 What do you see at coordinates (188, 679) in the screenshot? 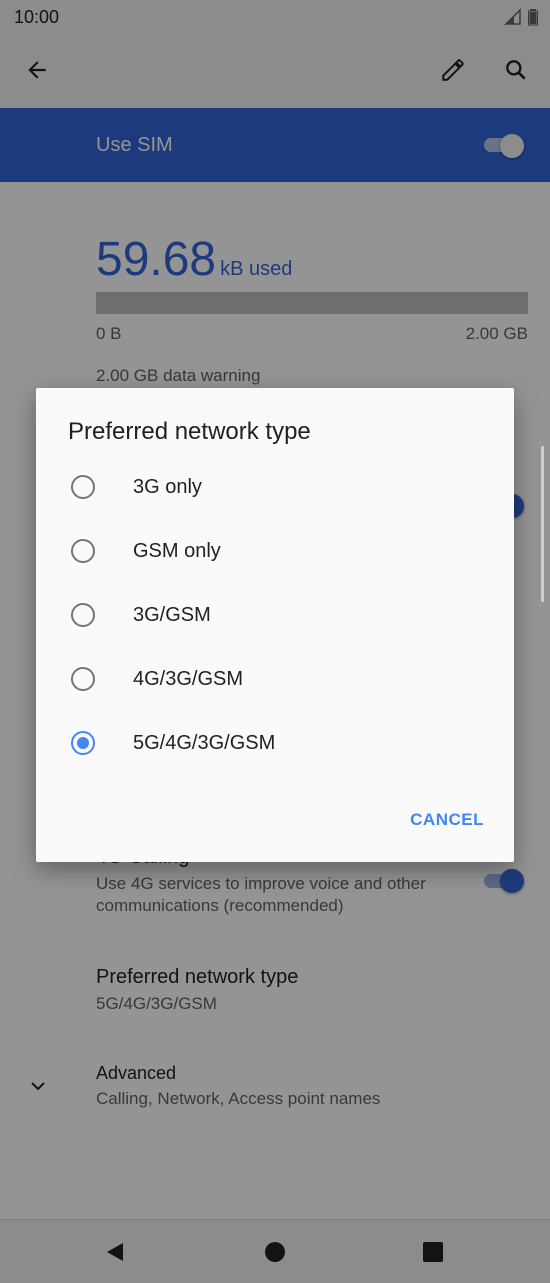
I see `option-label: 4G/3G/GSM` at bounding box center [188, 679].